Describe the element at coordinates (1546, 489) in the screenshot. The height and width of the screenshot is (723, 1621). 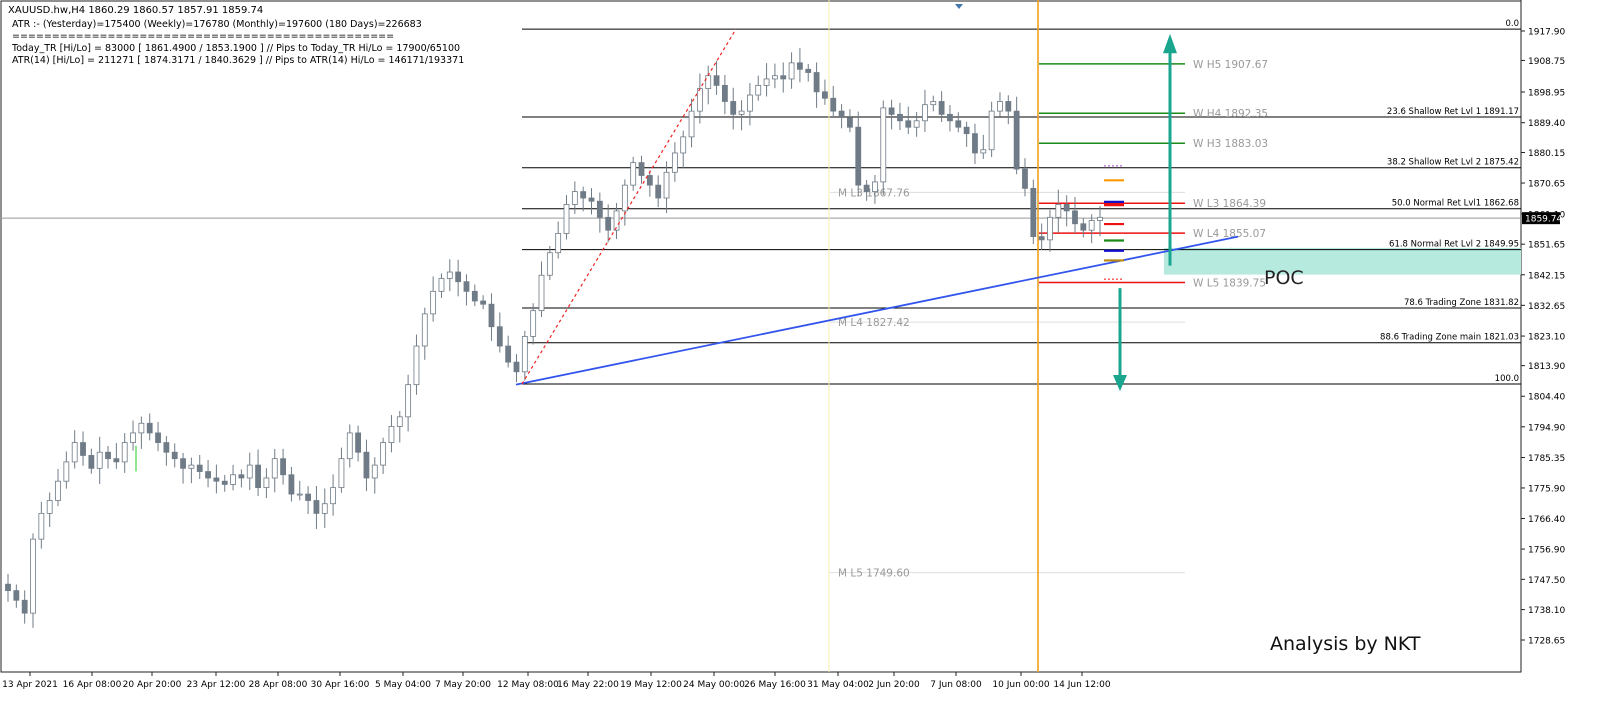
I see `price-tick-label: 1775.90` at that location.